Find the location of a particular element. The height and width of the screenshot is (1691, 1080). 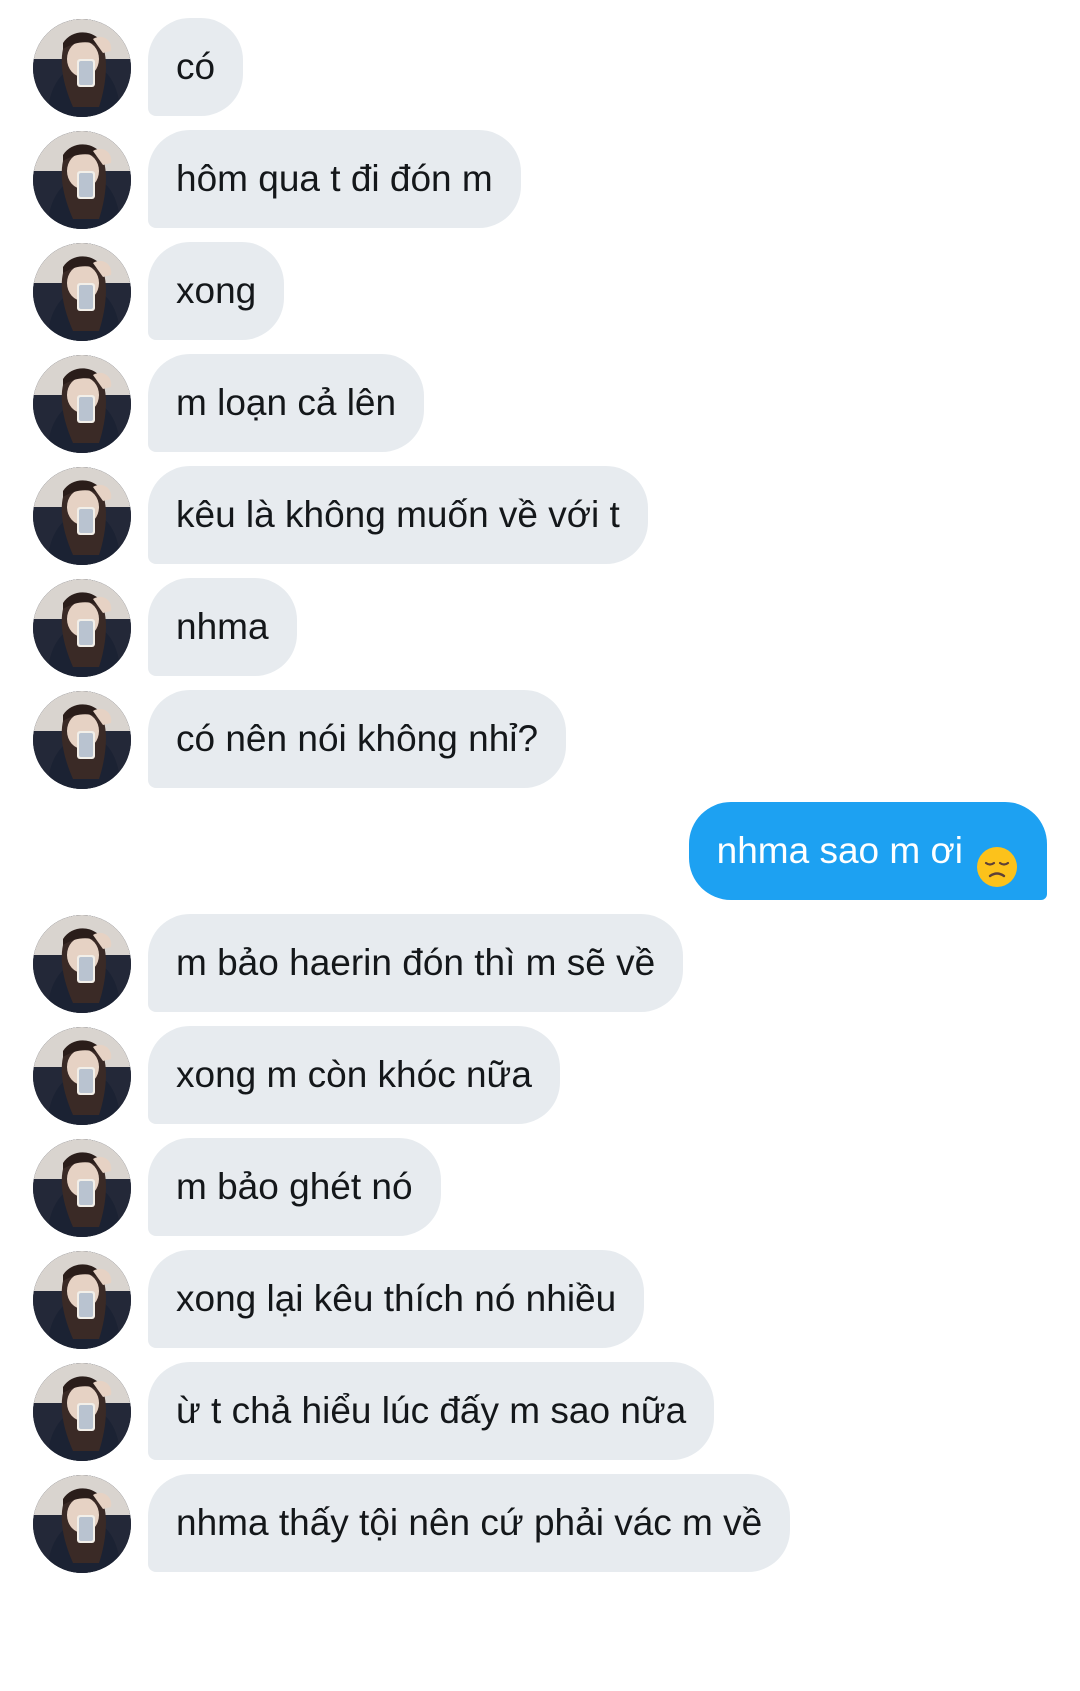

incoming-message: m loạn cả lên is located at coordinates (540, 403).